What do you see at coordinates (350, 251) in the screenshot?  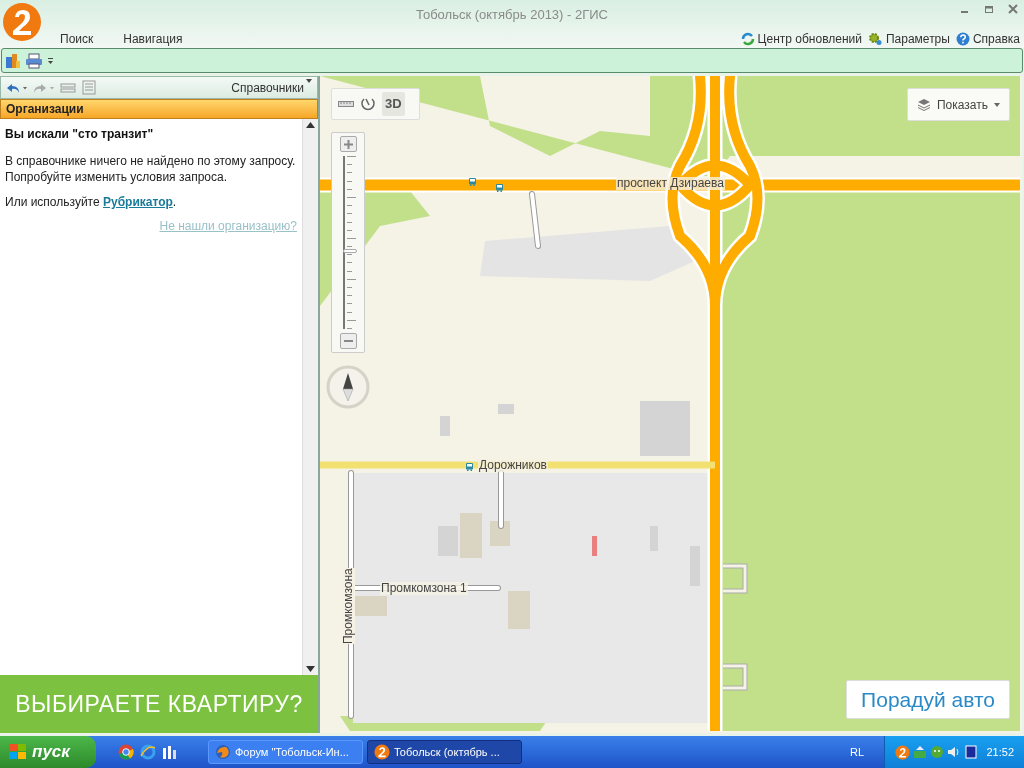 I see `zoom-thumb` at bounding box center [350, 251].